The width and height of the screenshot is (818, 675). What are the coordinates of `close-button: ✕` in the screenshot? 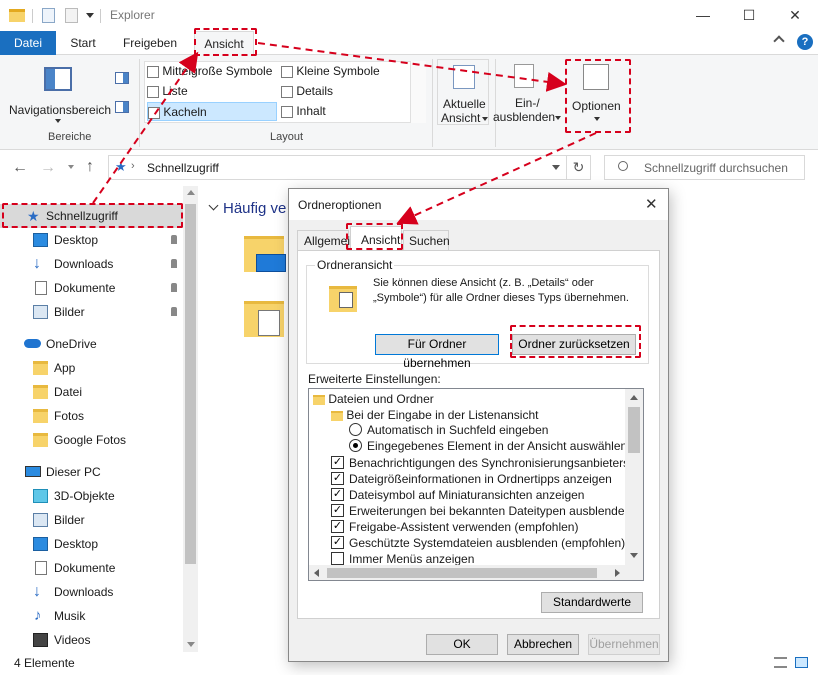 It's located at (795, 15).